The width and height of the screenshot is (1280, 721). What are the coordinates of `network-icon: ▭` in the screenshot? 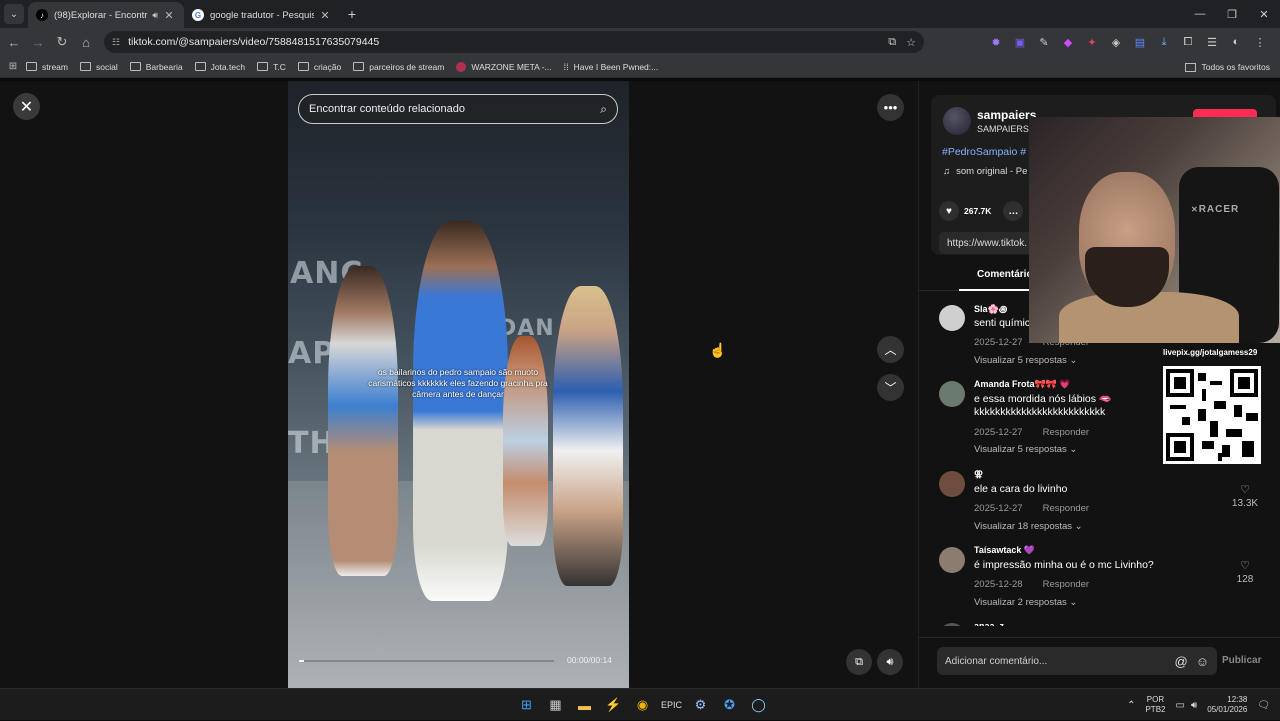 It's located at (1179, 705).